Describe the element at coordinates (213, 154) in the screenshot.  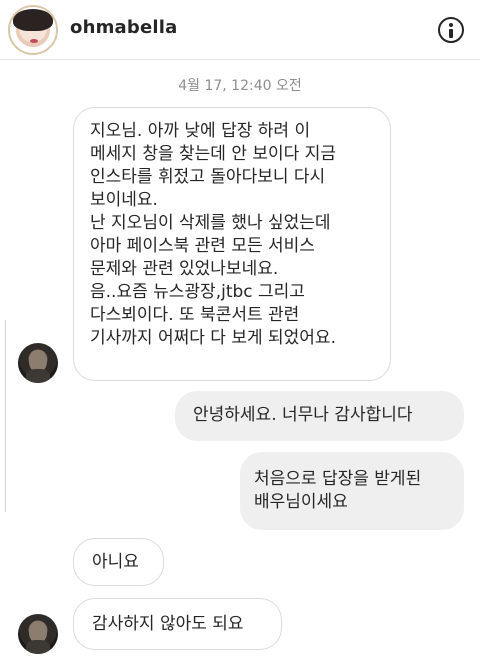
I see `message-line: 메세지 창을 찾는데 안 보이다 지금` at that location.